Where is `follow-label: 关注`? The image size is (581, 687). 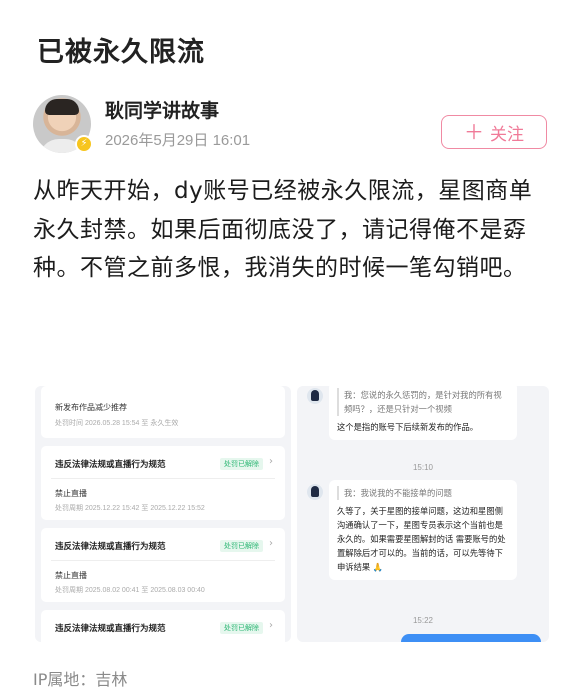
follow-label: 关注 is located at coordinates (507, 134).